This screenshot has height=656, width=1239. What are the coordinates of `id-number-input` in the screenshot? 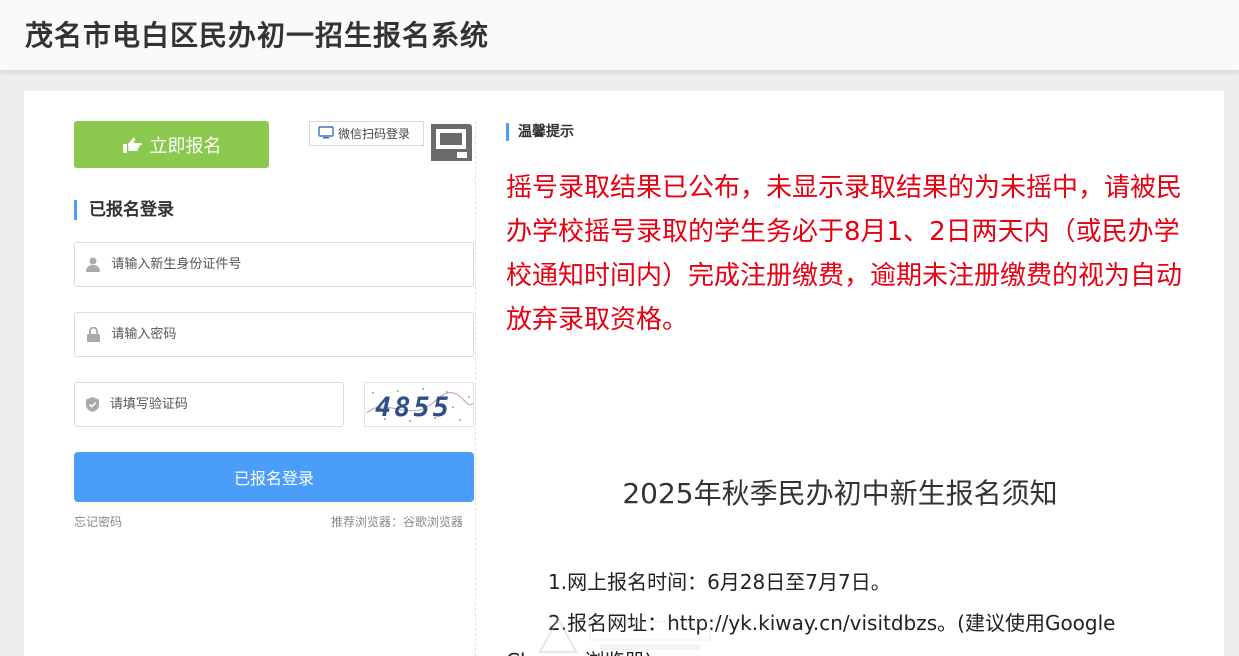 It's located at (292, 264).